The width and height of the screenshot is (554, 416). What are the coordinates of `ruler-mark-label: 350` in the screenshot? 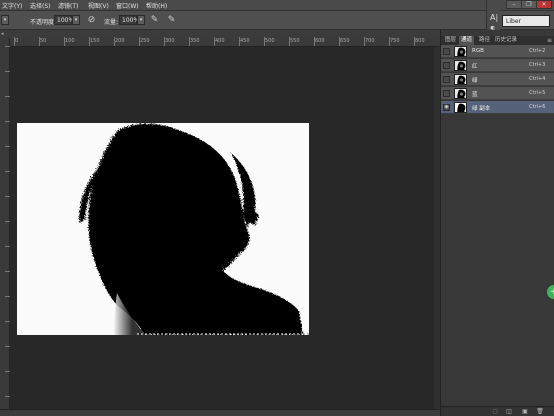 It's located at (195, 41).